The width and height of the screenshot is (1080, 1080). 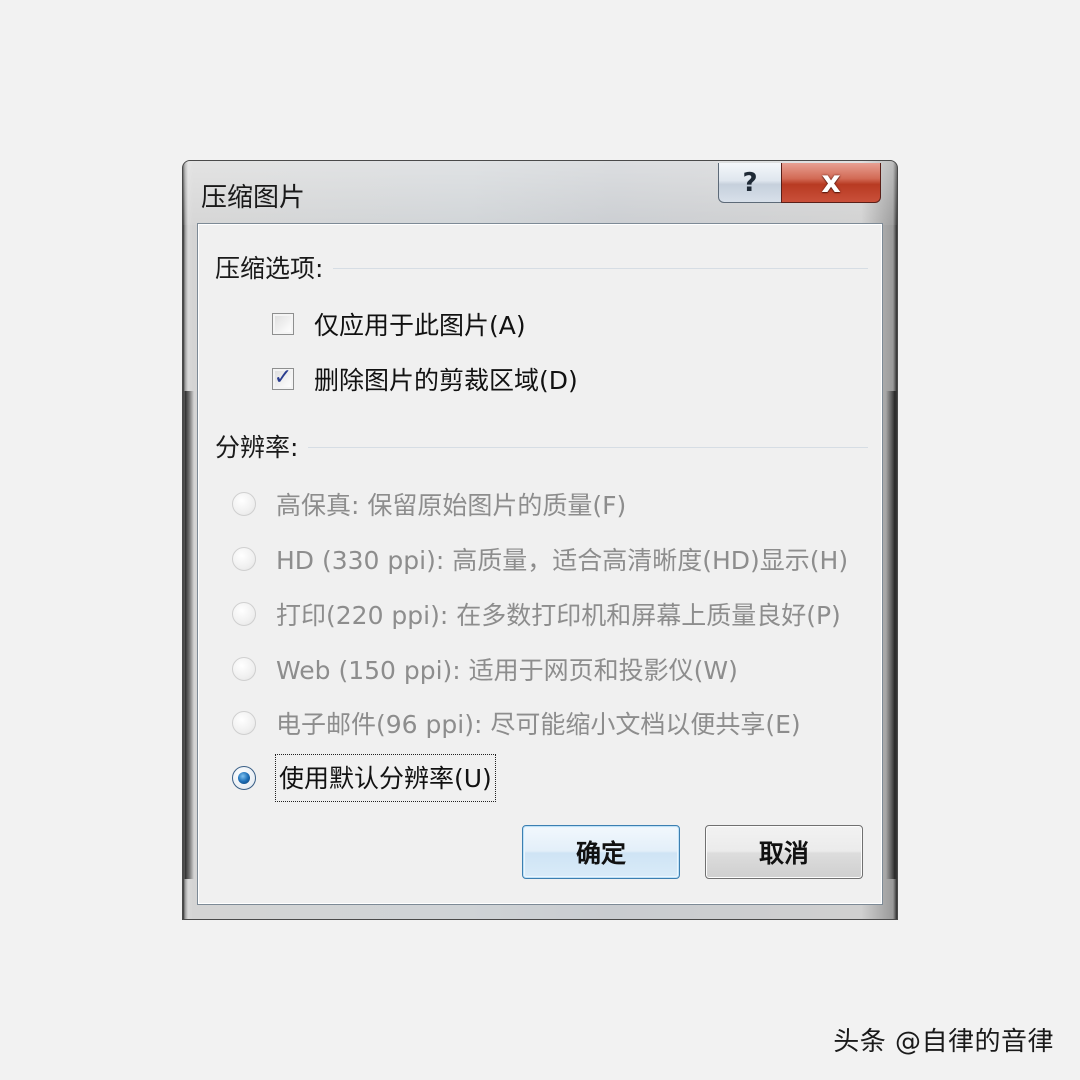 I want to click on resolution-option-email: 电子邮件(96 ppi): 尽可能缩小文档以便共享(E), so click(x=516, y=723).